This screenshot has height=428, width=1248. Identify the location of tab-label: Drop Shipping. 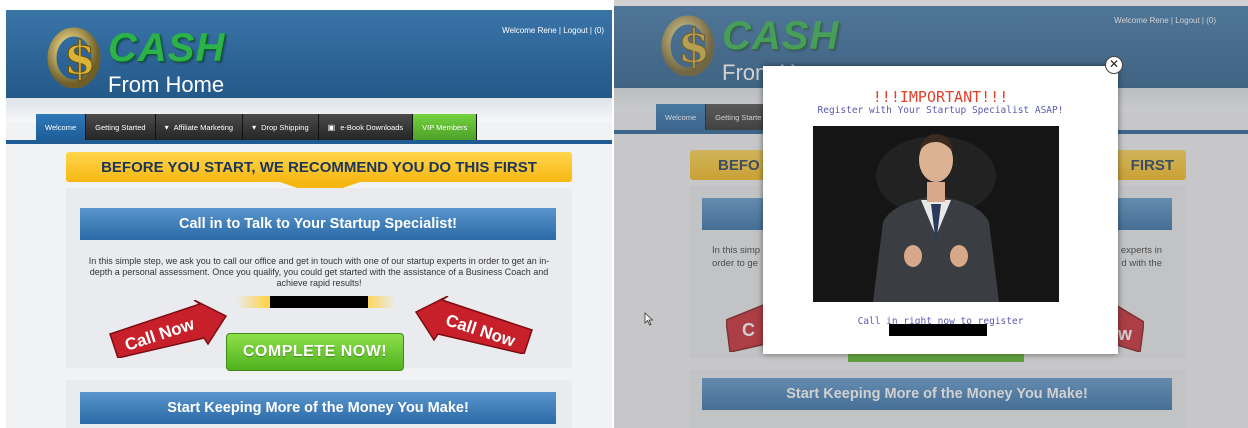
(285, 127).